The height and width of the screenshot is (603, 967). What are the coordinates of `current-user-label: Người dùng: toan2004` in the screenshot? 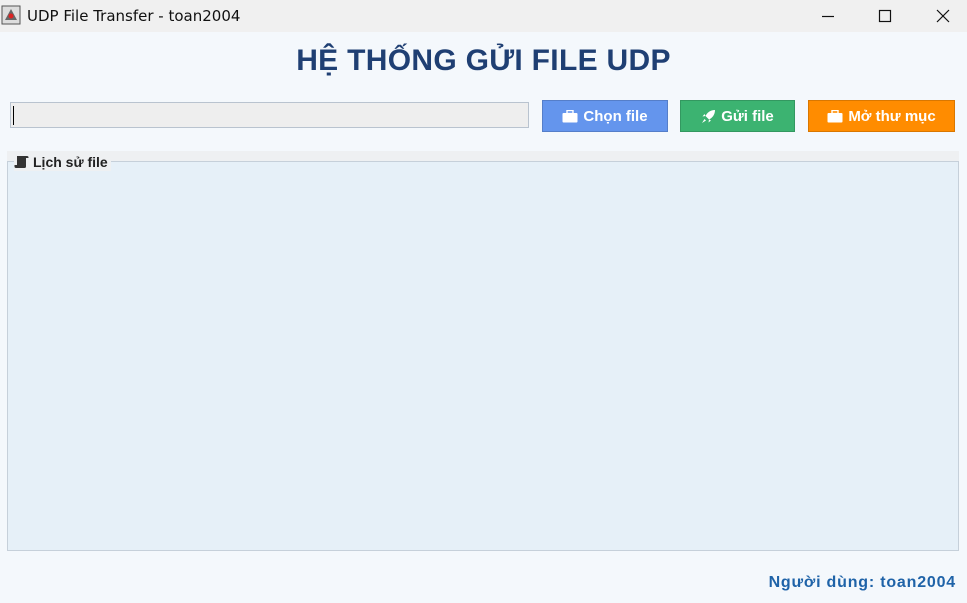 It's located at (862, 582).